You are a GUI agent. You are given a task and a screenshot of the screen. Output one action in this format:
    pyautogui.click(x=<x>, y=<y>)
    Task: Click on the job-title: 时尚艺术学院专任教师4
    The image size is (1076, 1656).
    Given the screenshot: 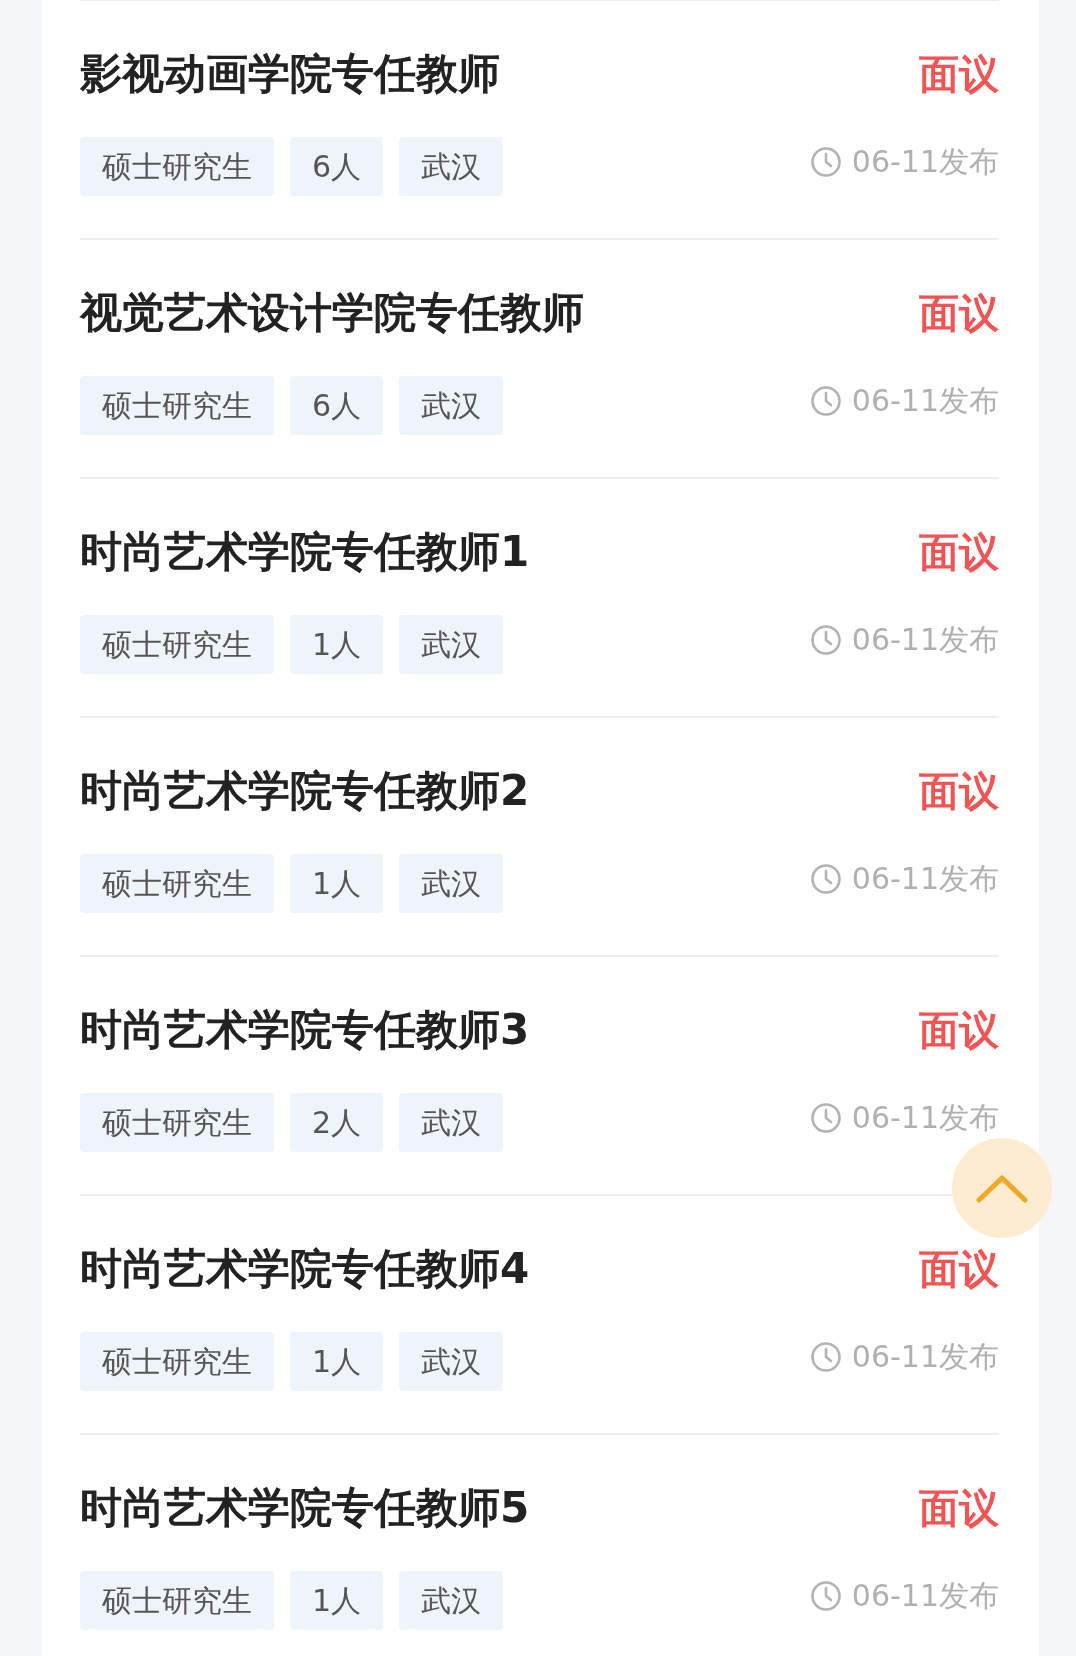 What is the action you would take?
    pyautogui.click(x=305, y=1269)
    